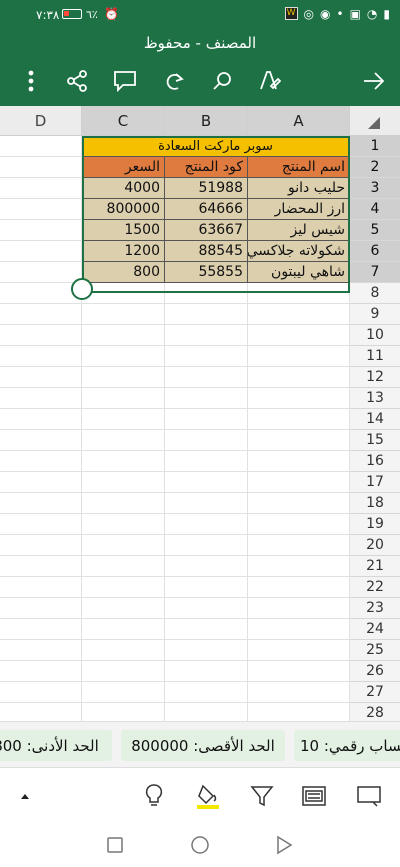 Image resolution: width=400 pixels, height=867 pixels. I want to click on row-header-11: 11, so click(375, 356).